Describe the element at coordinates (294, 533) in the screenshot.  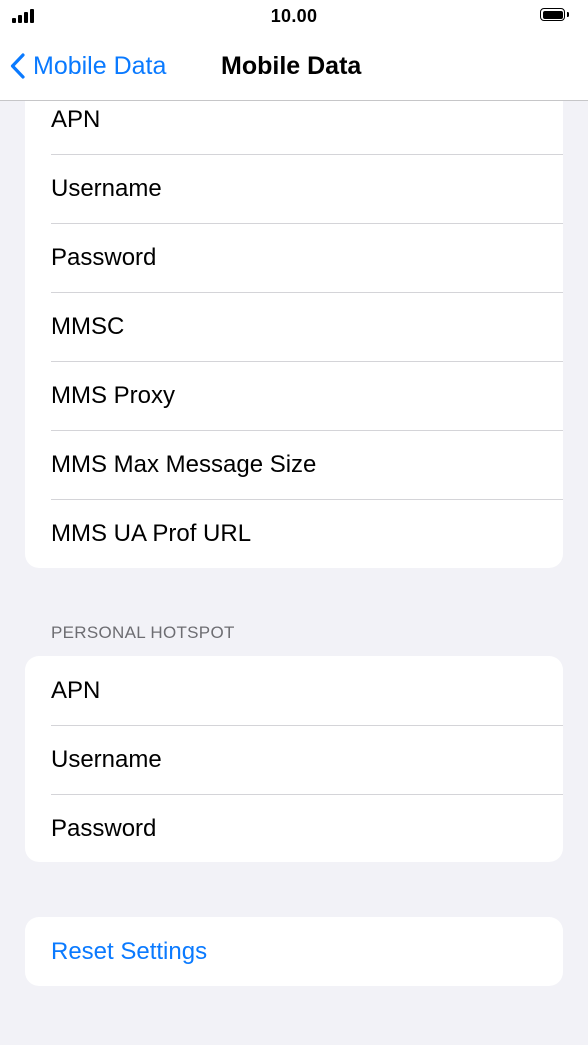
I see `mms-ua-prof-url-row: MMS UA Prof URL` at that location.